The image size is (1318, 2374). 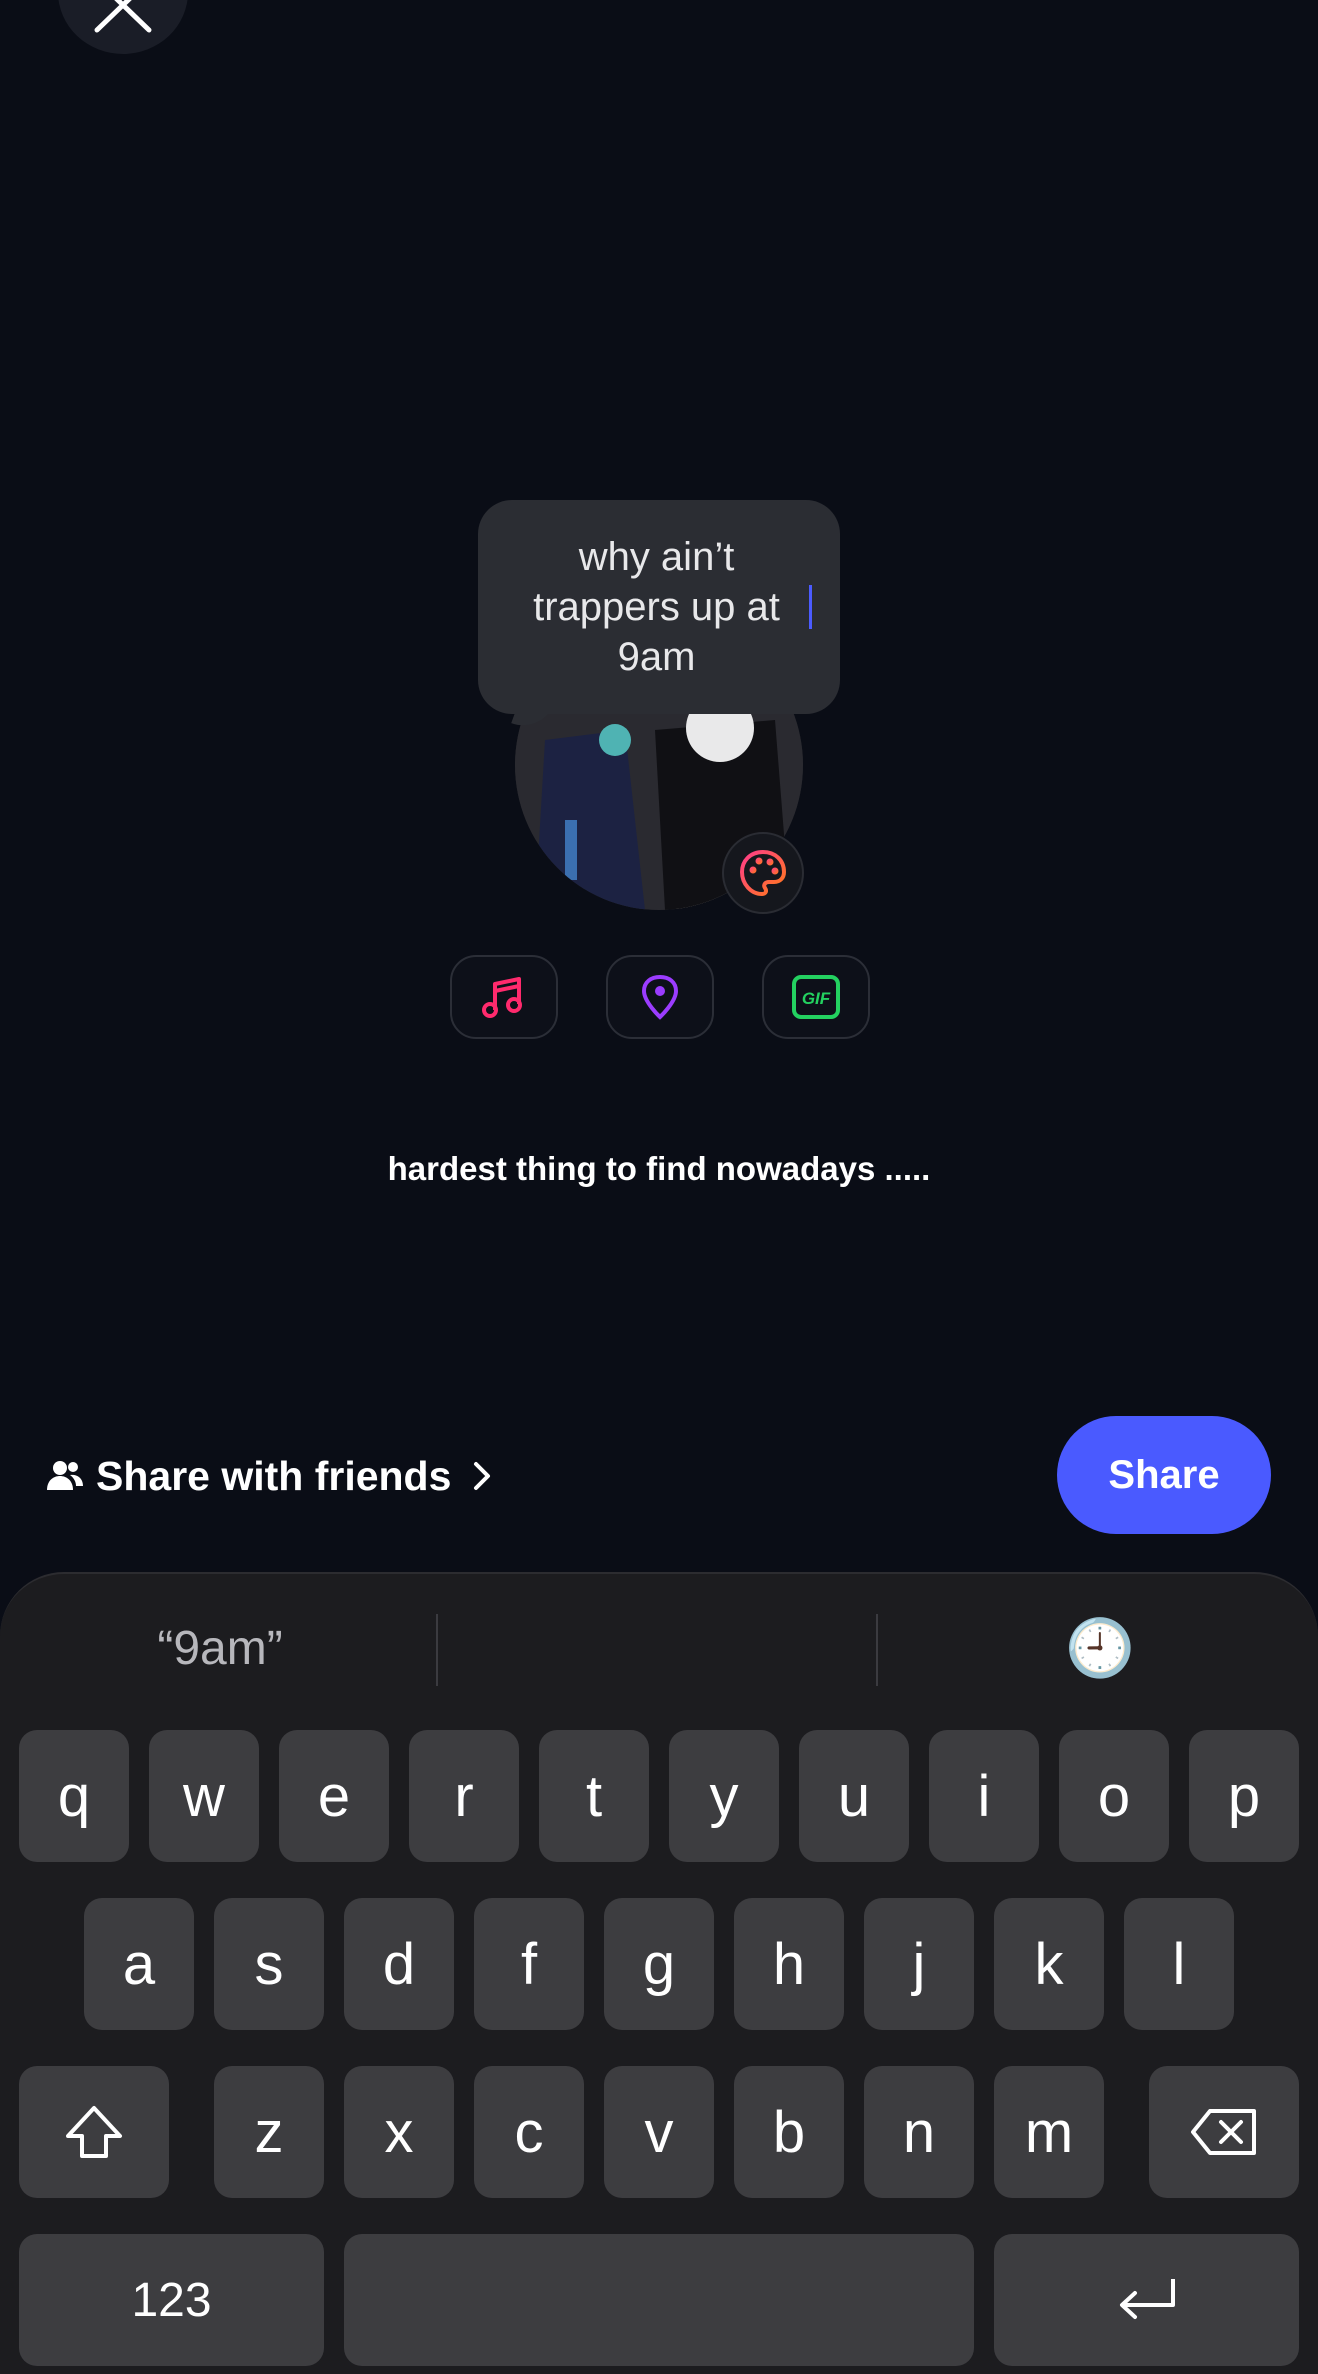 I want to click on close-icon, so click(x=123, y=16).